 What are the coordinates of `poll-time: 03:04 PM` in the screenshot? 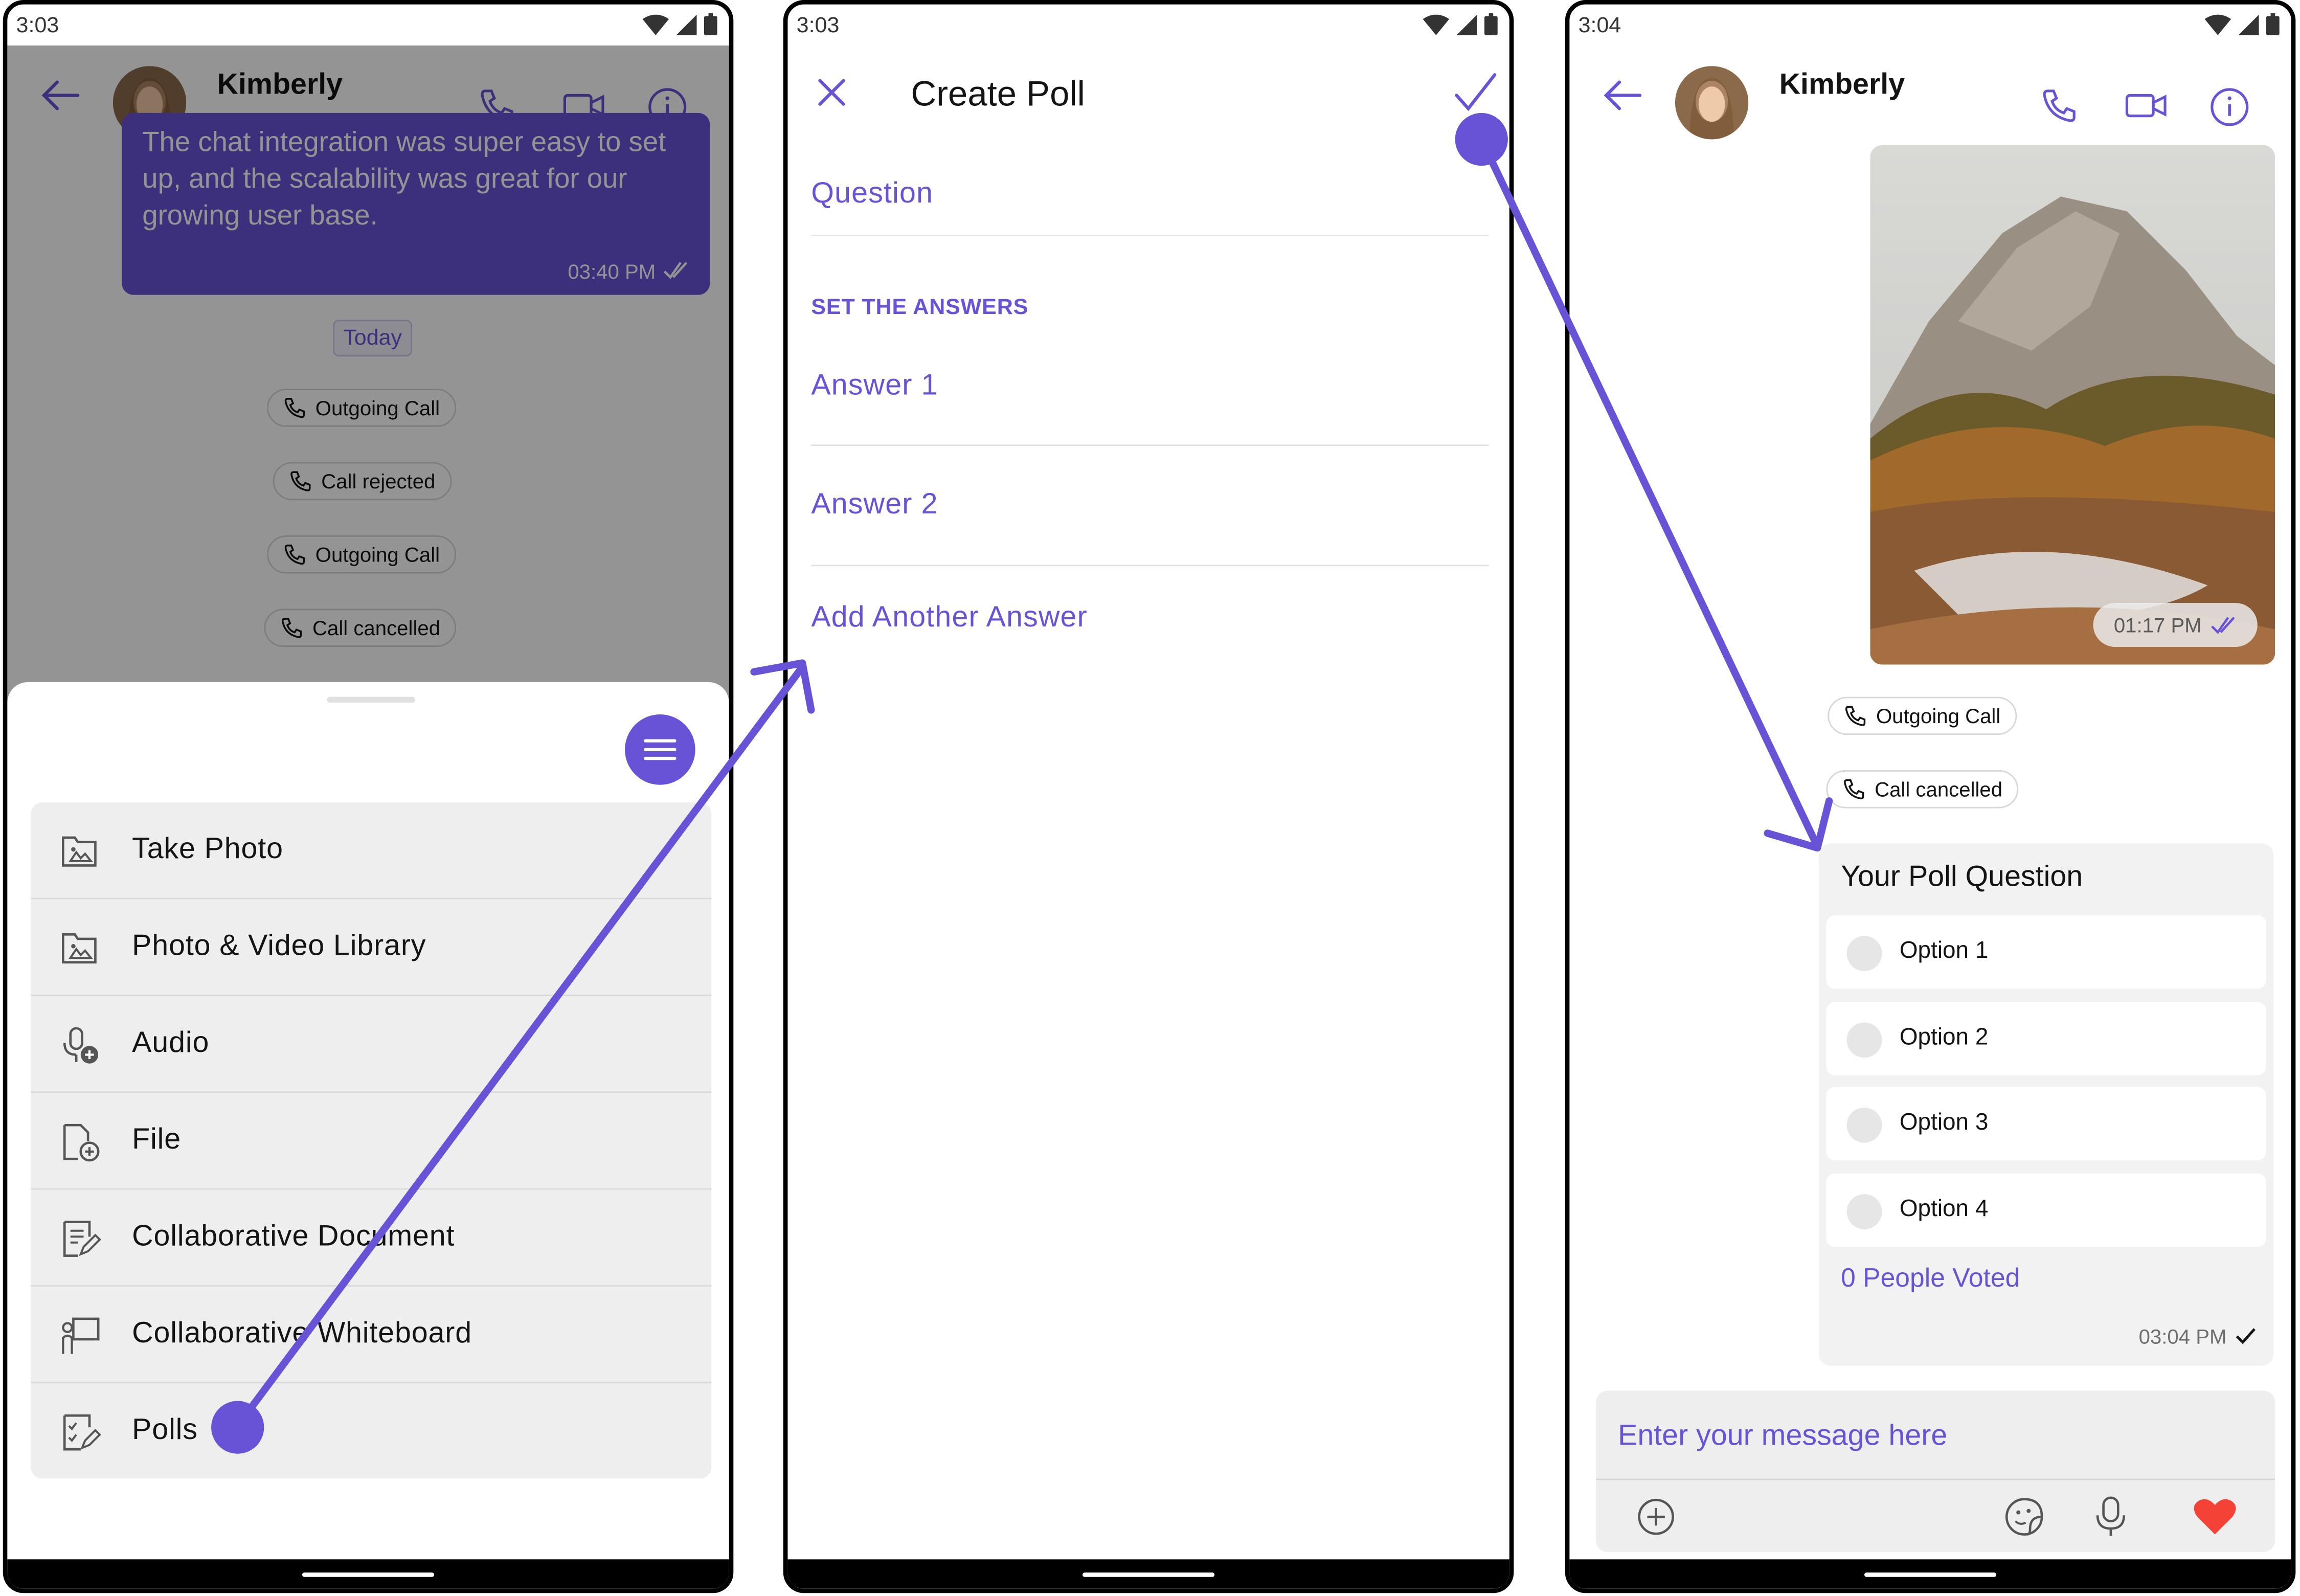 It's located at (2182, 1336).